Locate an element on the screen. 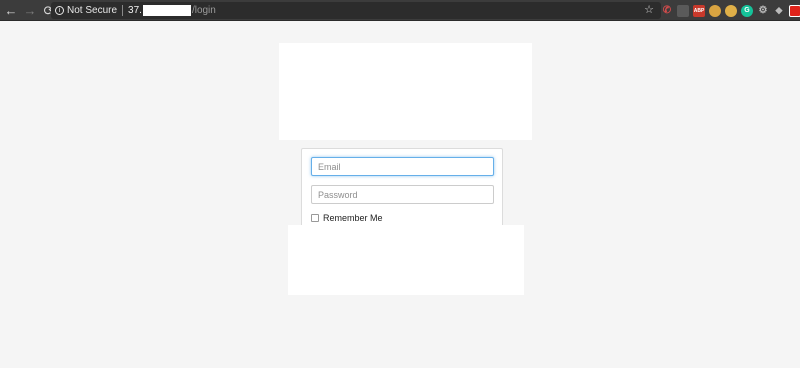 Image resolution: width=800 pixels, height=368 pixels. extension-icon is located at coordinates (683, 10).